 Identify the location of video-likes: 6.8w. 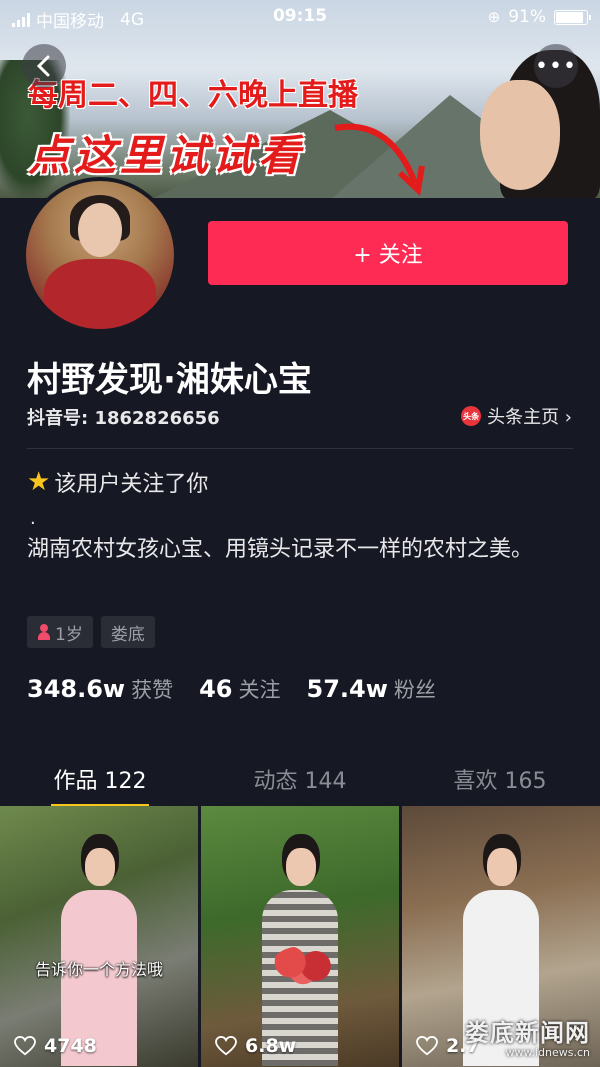
(255, 1046).